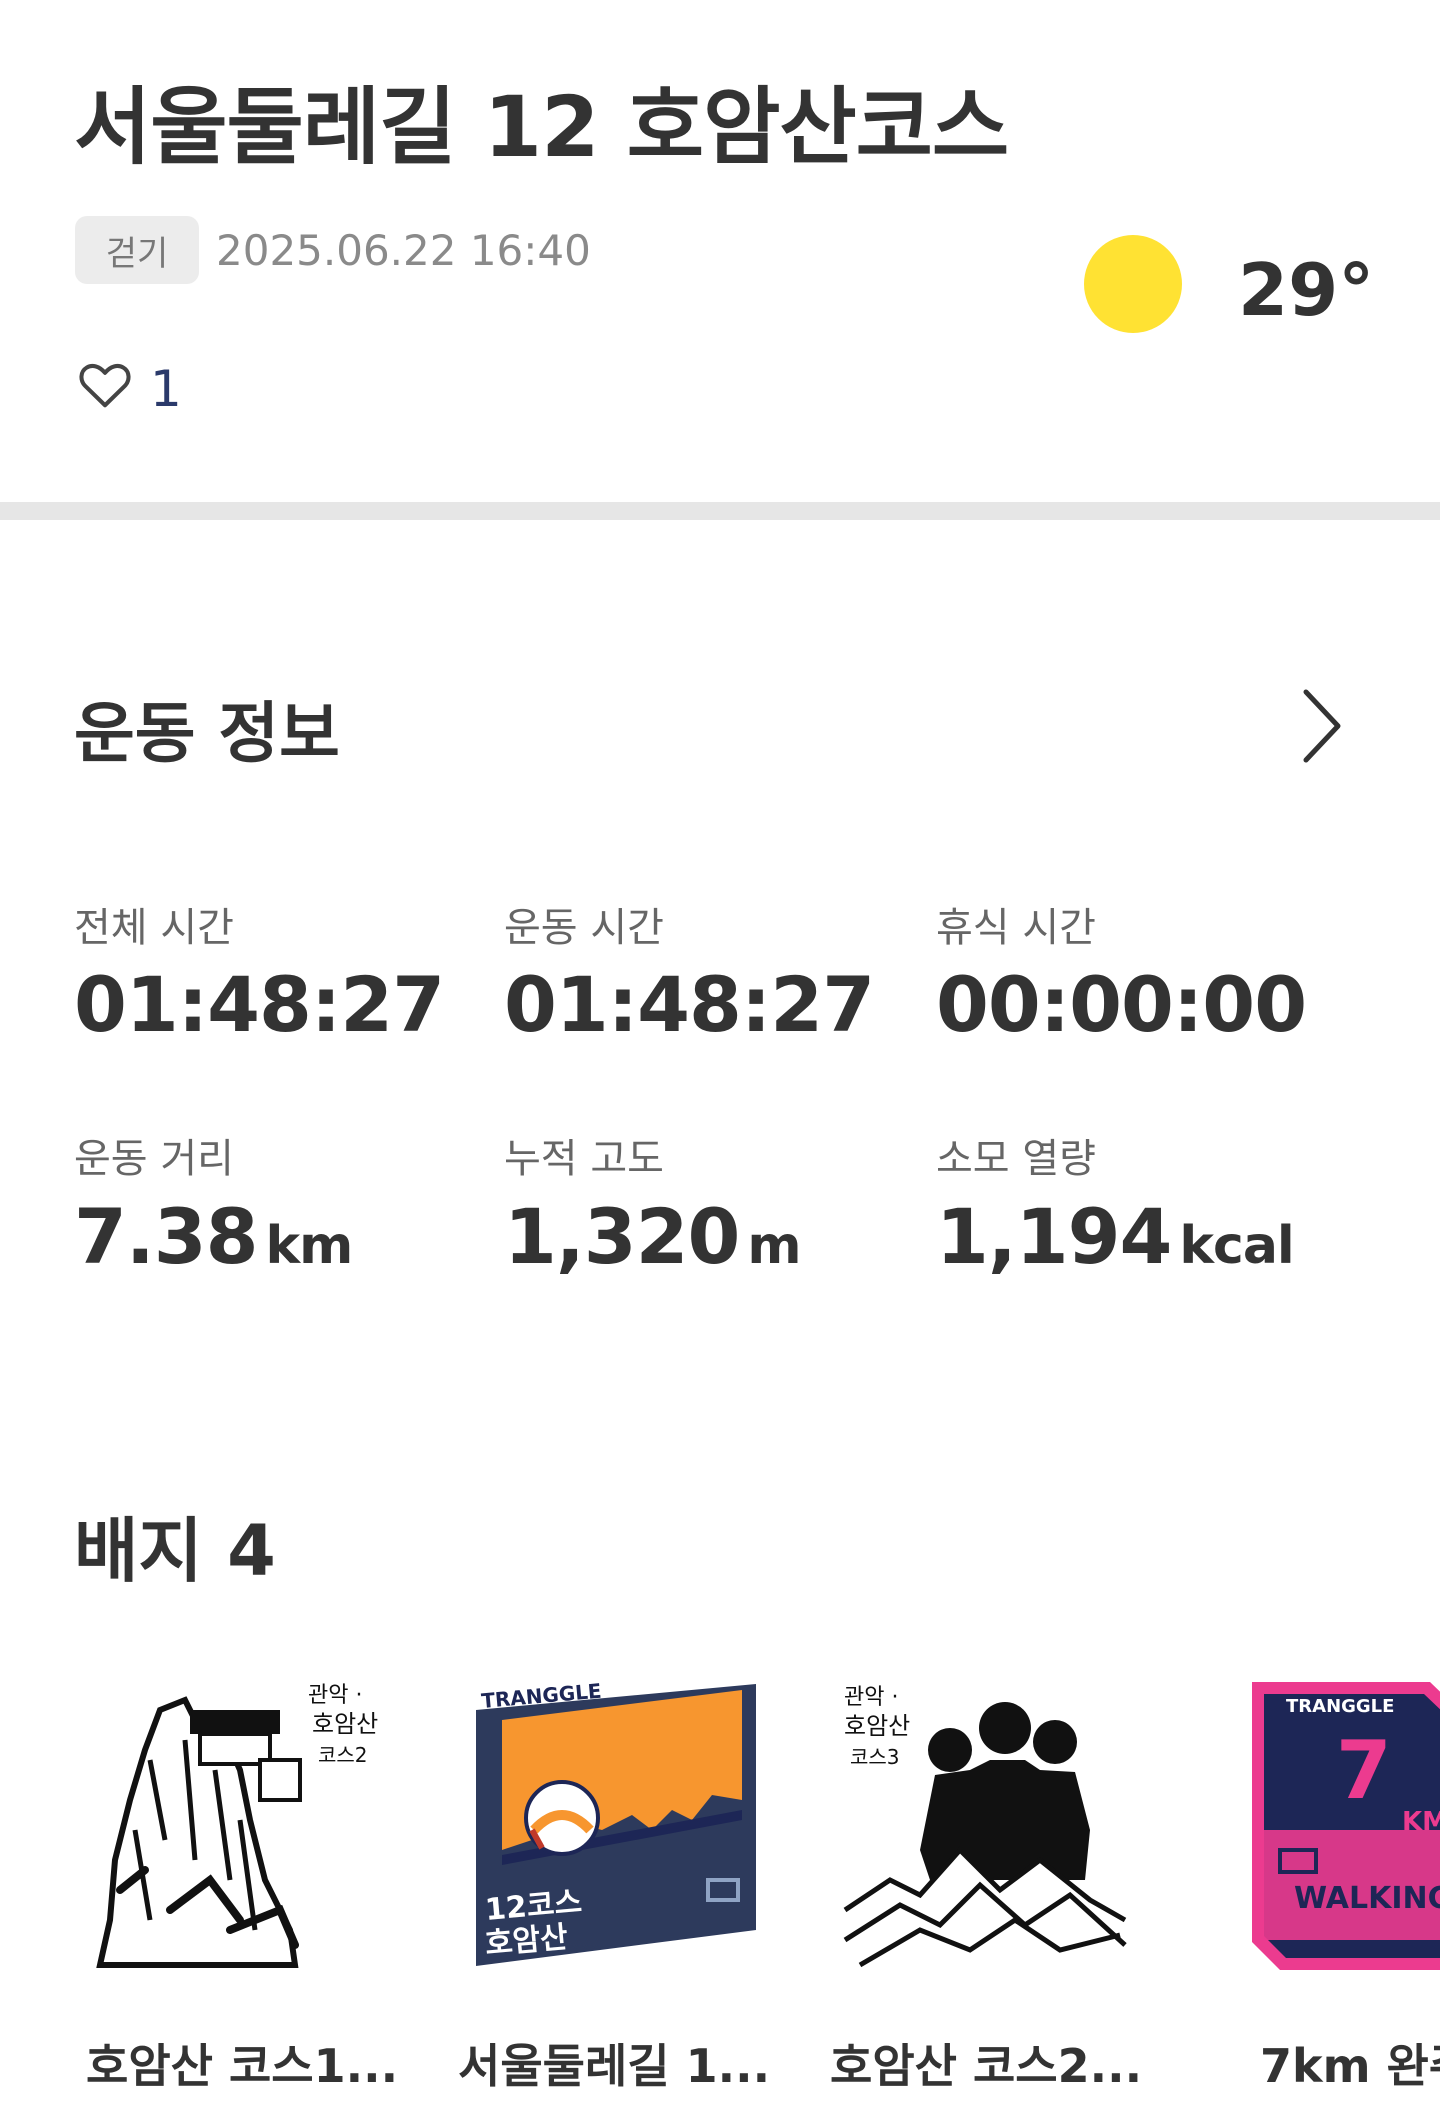 This screenshot has width=1440, height=2116. Describe the element at coordinates (166, 389) in the screenshot. I see `like-count: 1` at that location.